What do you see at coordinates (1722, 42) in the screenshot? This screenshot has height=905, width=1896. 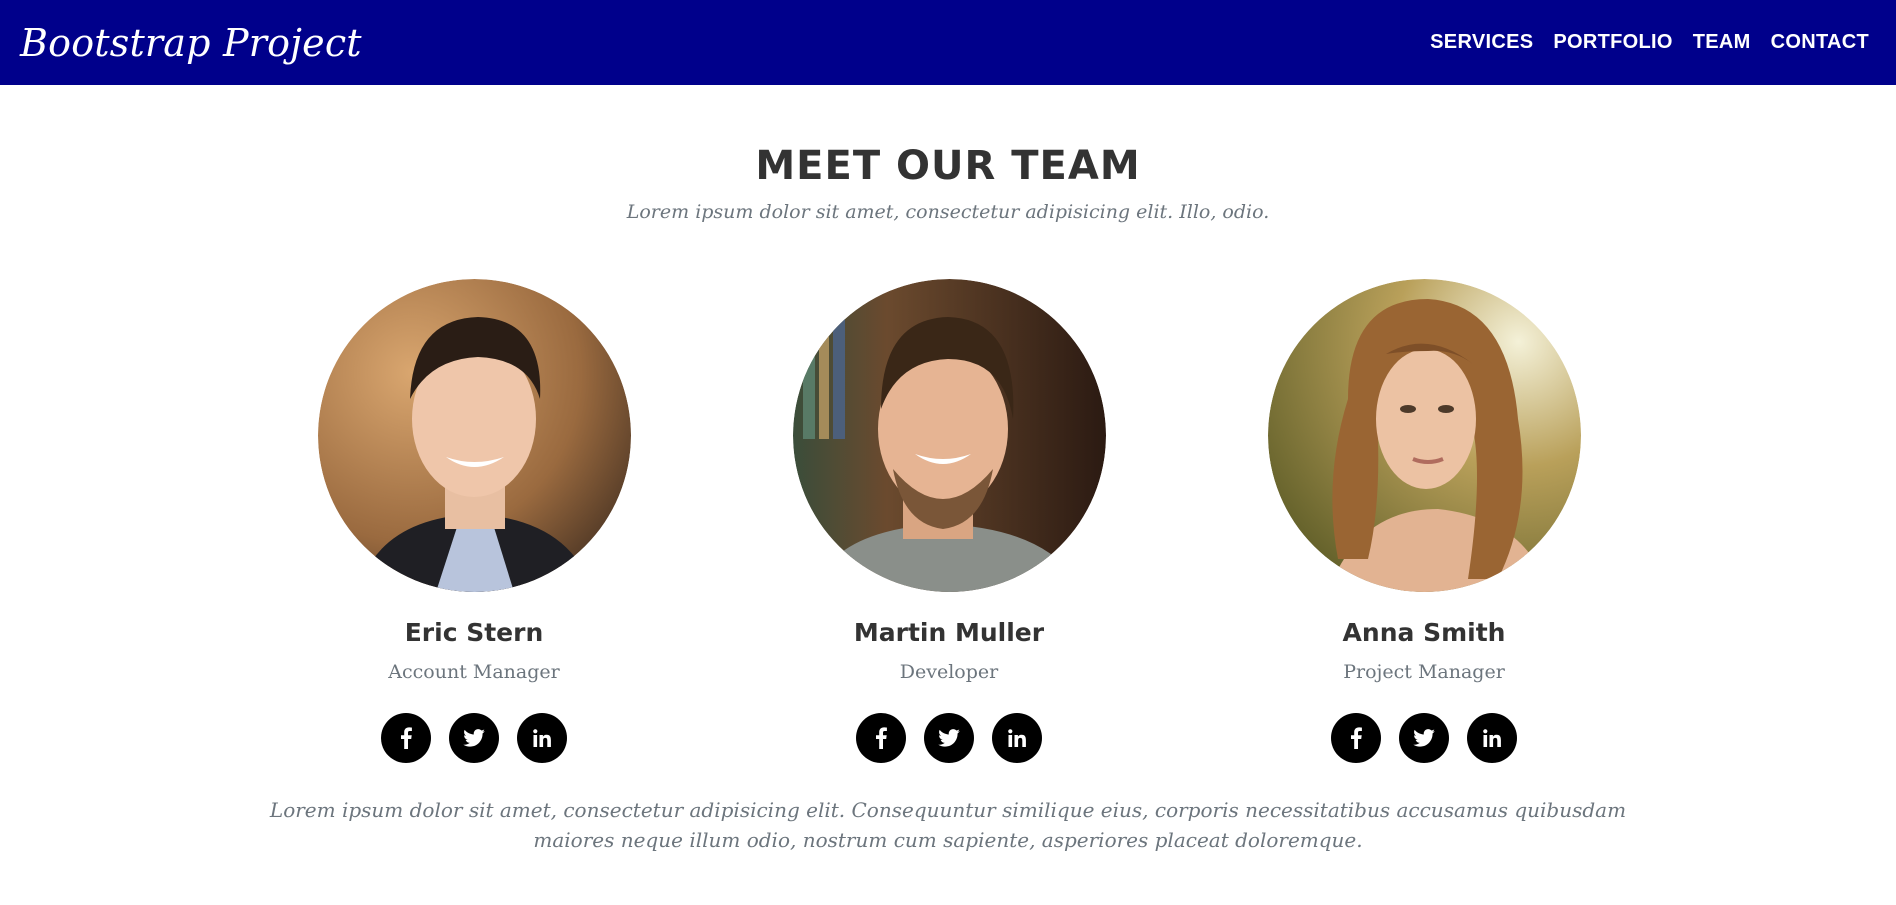 I see `nav-item-team: TEAM` at bounding box center [1722, 42].